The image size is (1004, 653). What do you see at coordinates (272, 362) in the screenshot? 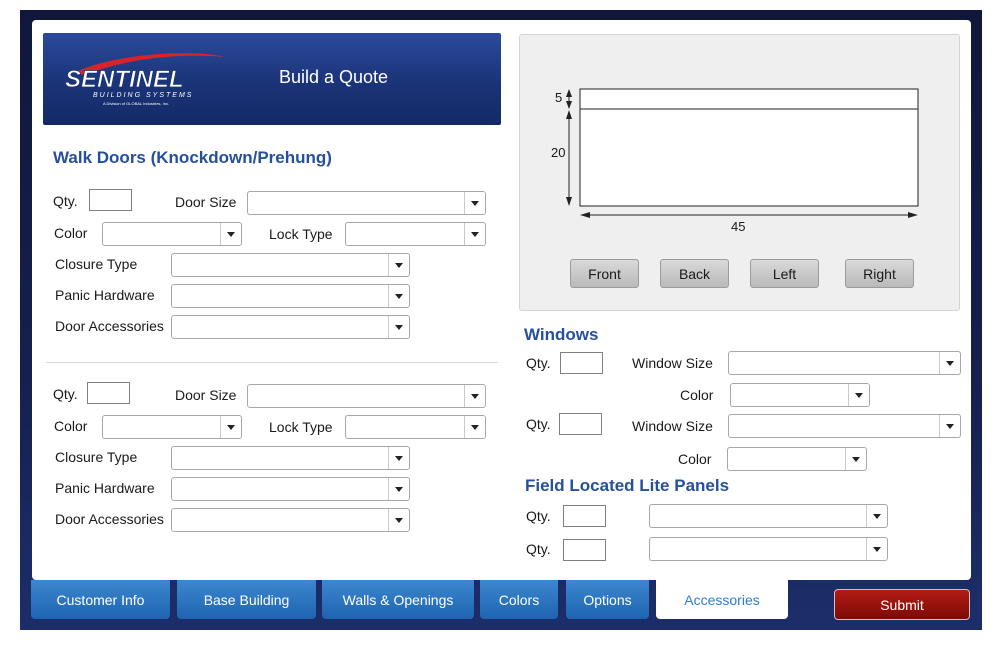
I see `section-divider` at bounding box center [272, 362].